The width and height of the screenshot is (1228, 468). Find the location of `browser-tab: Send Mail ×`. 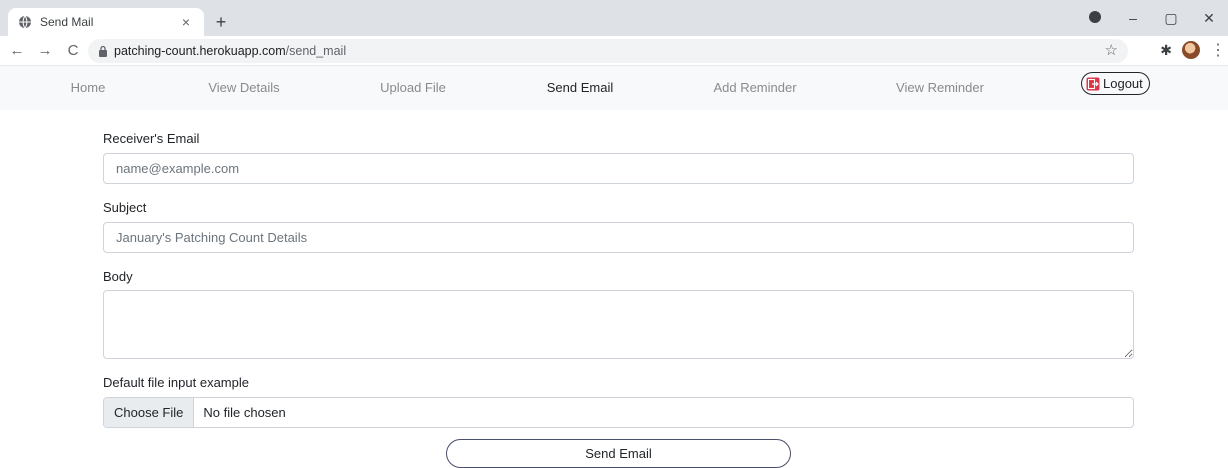

browser-tab: Send Mail × is located at coordinates (106, 22).